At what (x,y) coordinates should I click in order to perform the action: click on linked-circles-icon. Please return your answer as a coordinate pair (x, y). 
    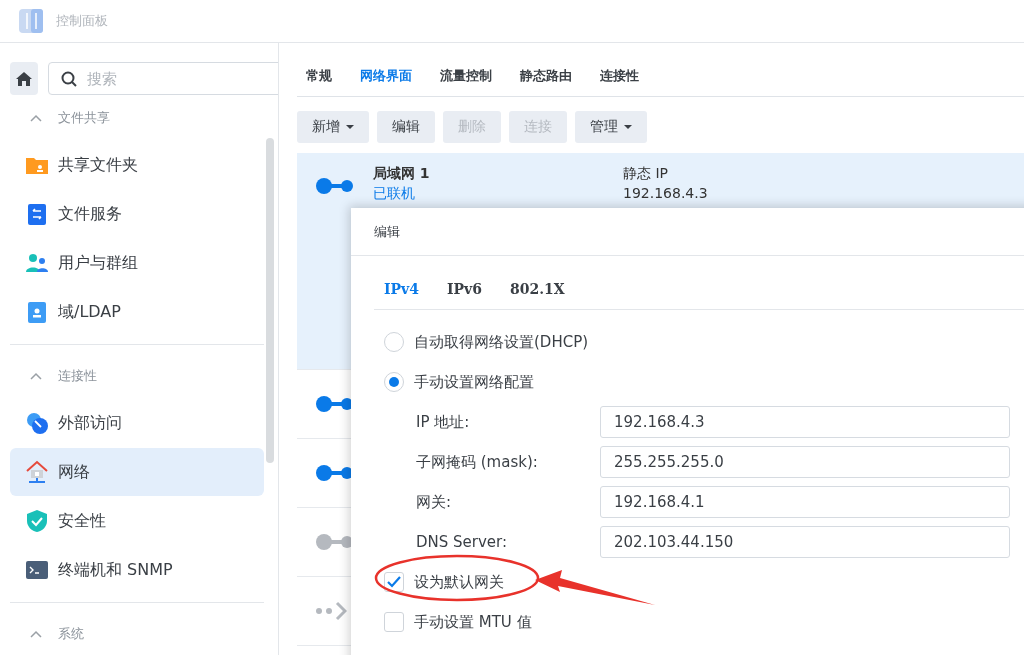
    Looking at the image, I should click on (37, 423).